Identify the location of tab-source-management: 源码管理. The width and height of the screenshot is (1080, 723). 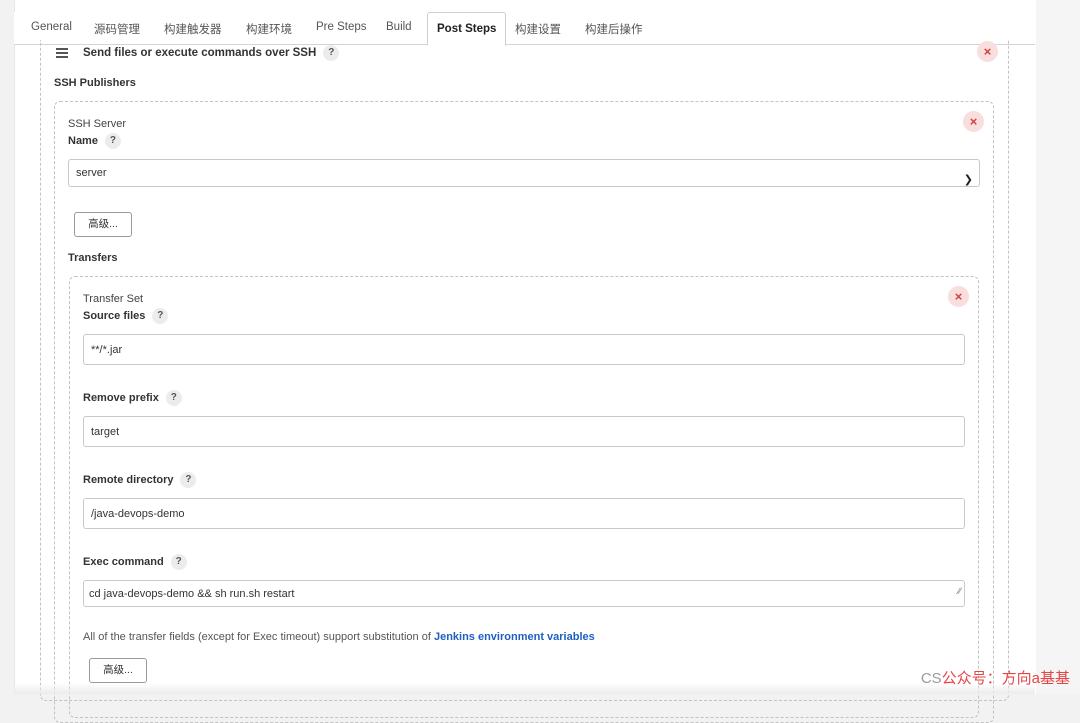
(117, 29).